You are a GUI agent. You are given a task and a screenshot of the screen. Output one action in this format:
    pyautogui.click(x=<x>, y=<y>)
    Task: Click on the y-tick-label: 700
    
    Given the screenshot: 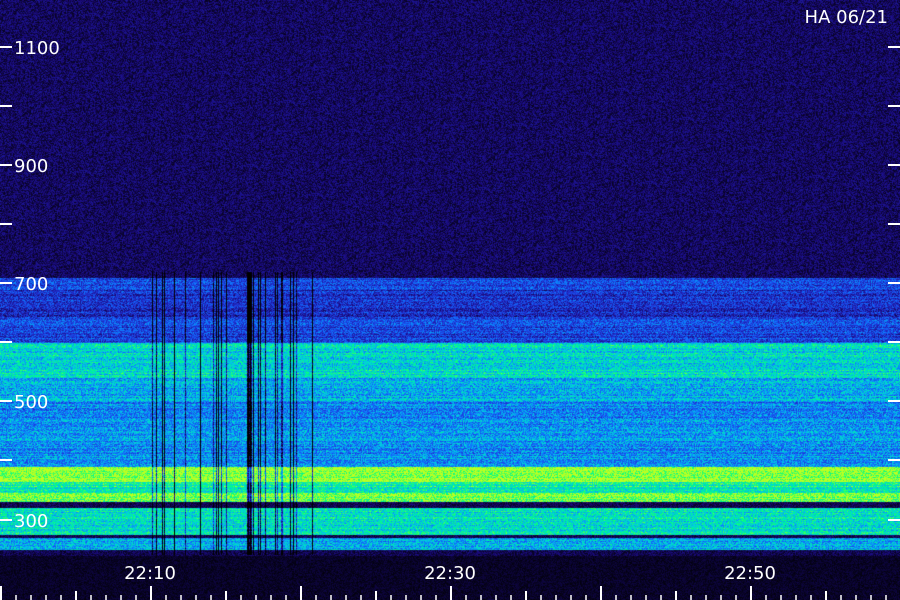 What is the action you would take?
    pyautogui.click(x=31, y=284)
    